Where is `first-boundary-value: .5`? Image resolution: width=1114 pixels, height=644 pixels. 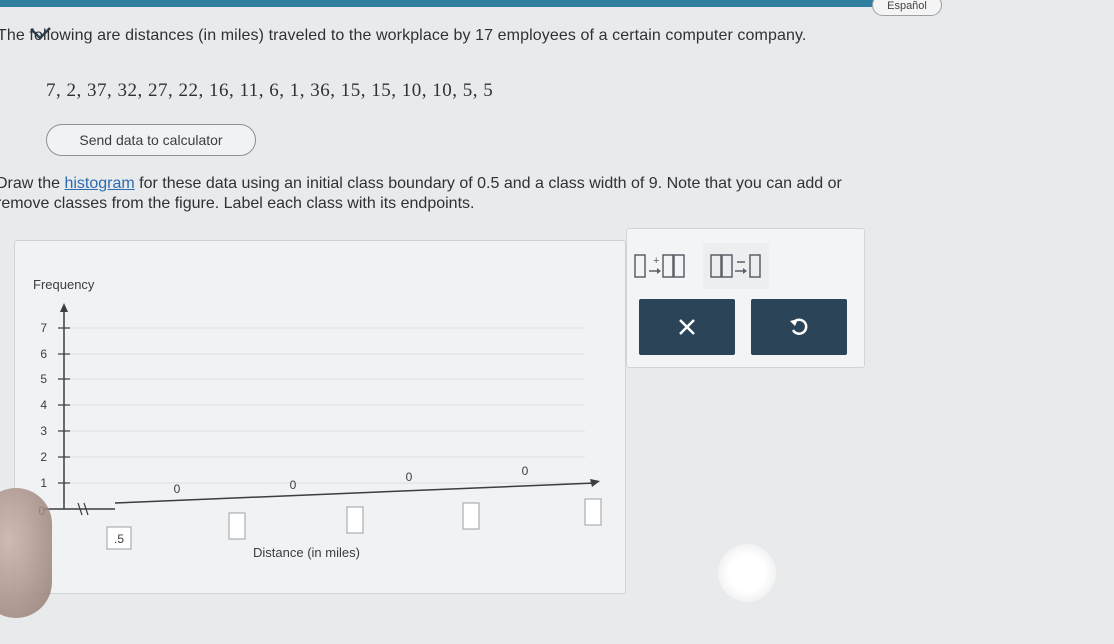 first-boundary-value: .5 is located at coordinates (119, 539).